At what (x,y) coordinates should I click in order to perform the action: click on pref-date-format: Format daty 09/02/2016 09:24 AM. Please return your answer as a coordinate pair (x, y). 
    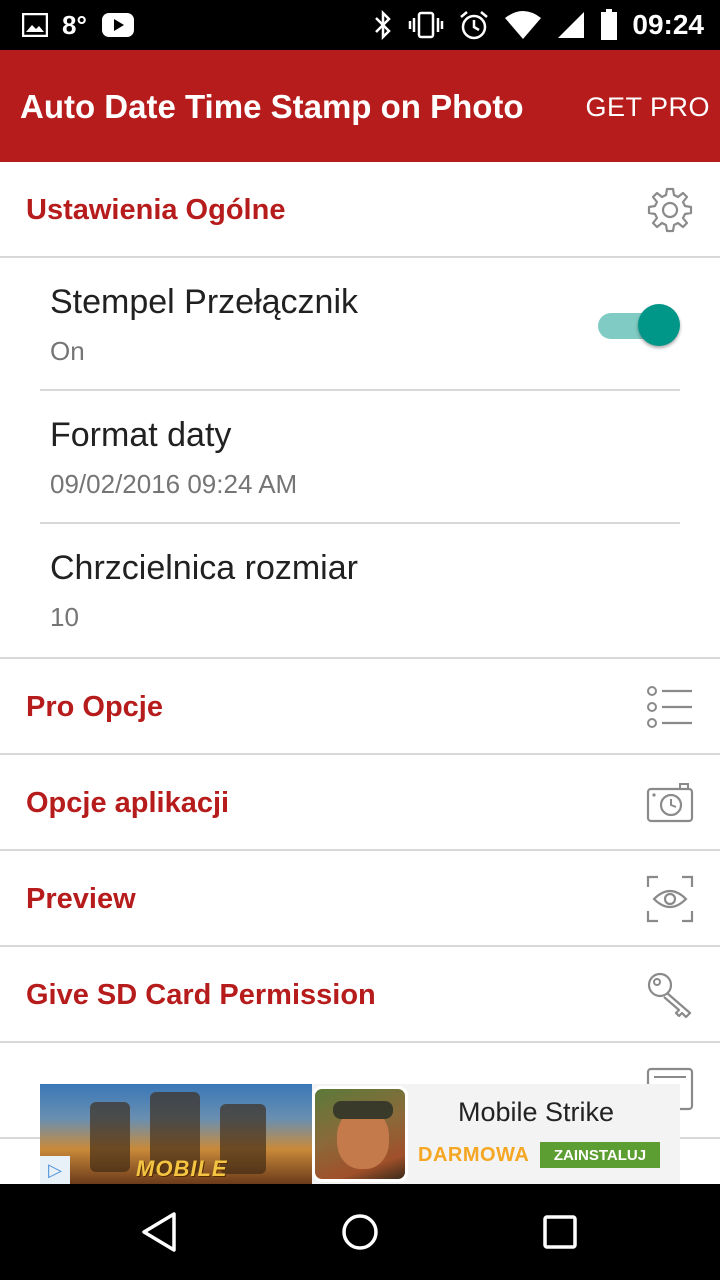
    Looking at the image, I should click on (360, 457).